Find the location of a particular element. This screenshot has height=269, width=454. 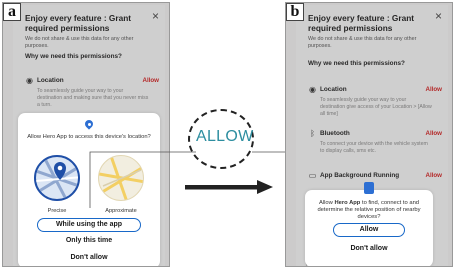

allow-button: Allow is located at coordinates (369, 230).